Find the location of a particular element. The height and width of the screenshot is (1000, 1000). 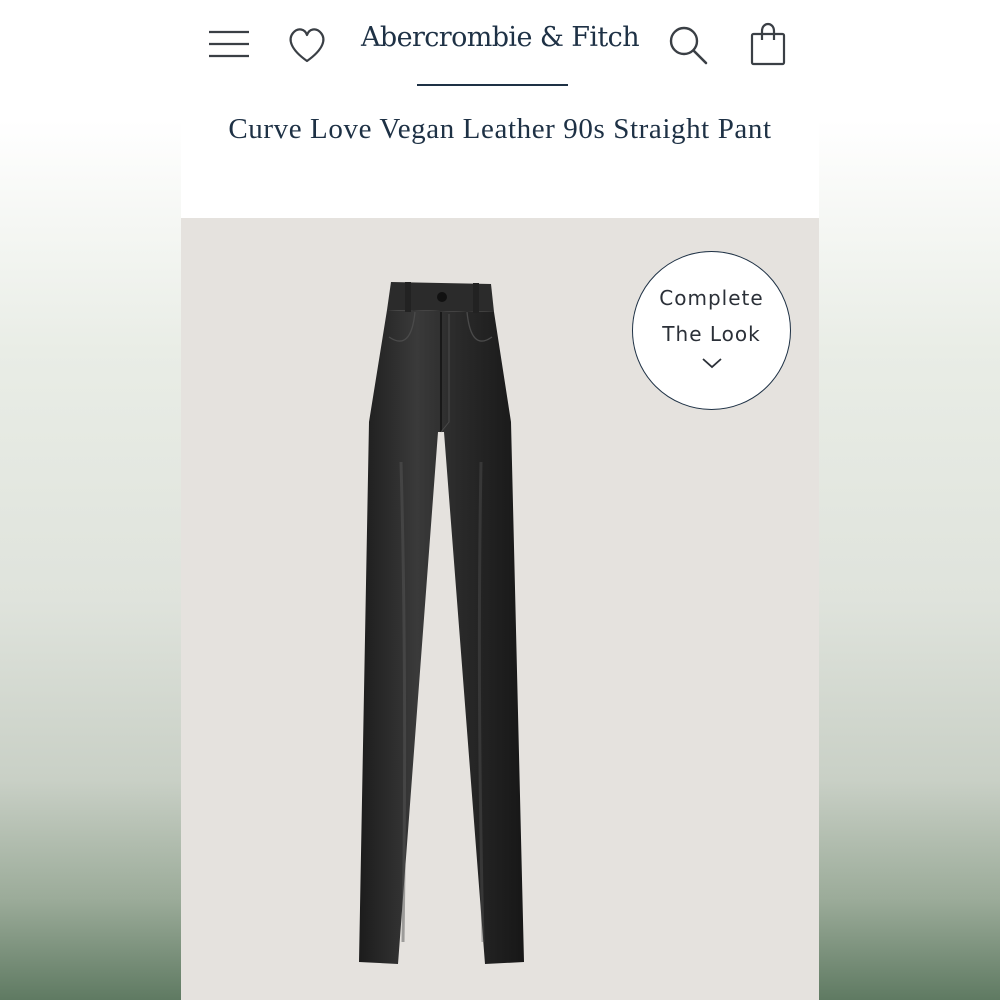

chevron-down-icon is located at coordinates (711, 363).